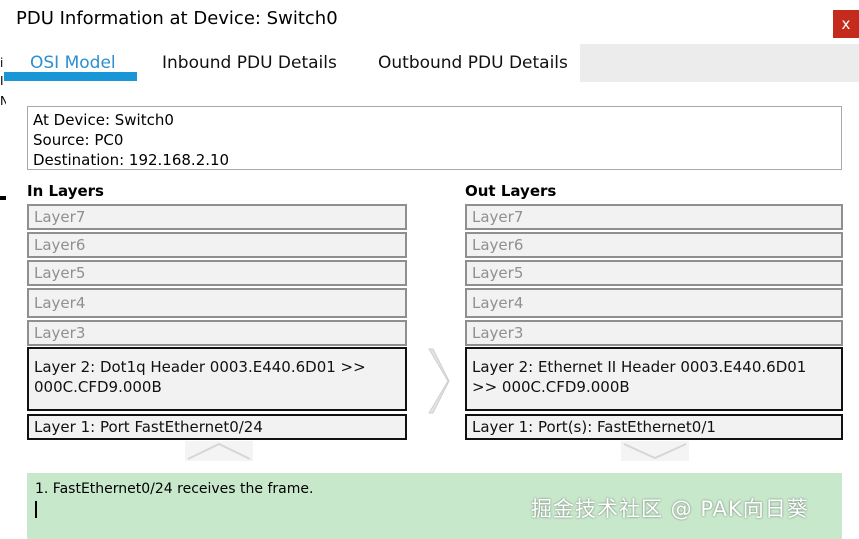  What do you see at coordinates (177, 18) in the screenshot?
I see `window-title: PDU Information at Device: Switch0` at bounding box center [177, 18].